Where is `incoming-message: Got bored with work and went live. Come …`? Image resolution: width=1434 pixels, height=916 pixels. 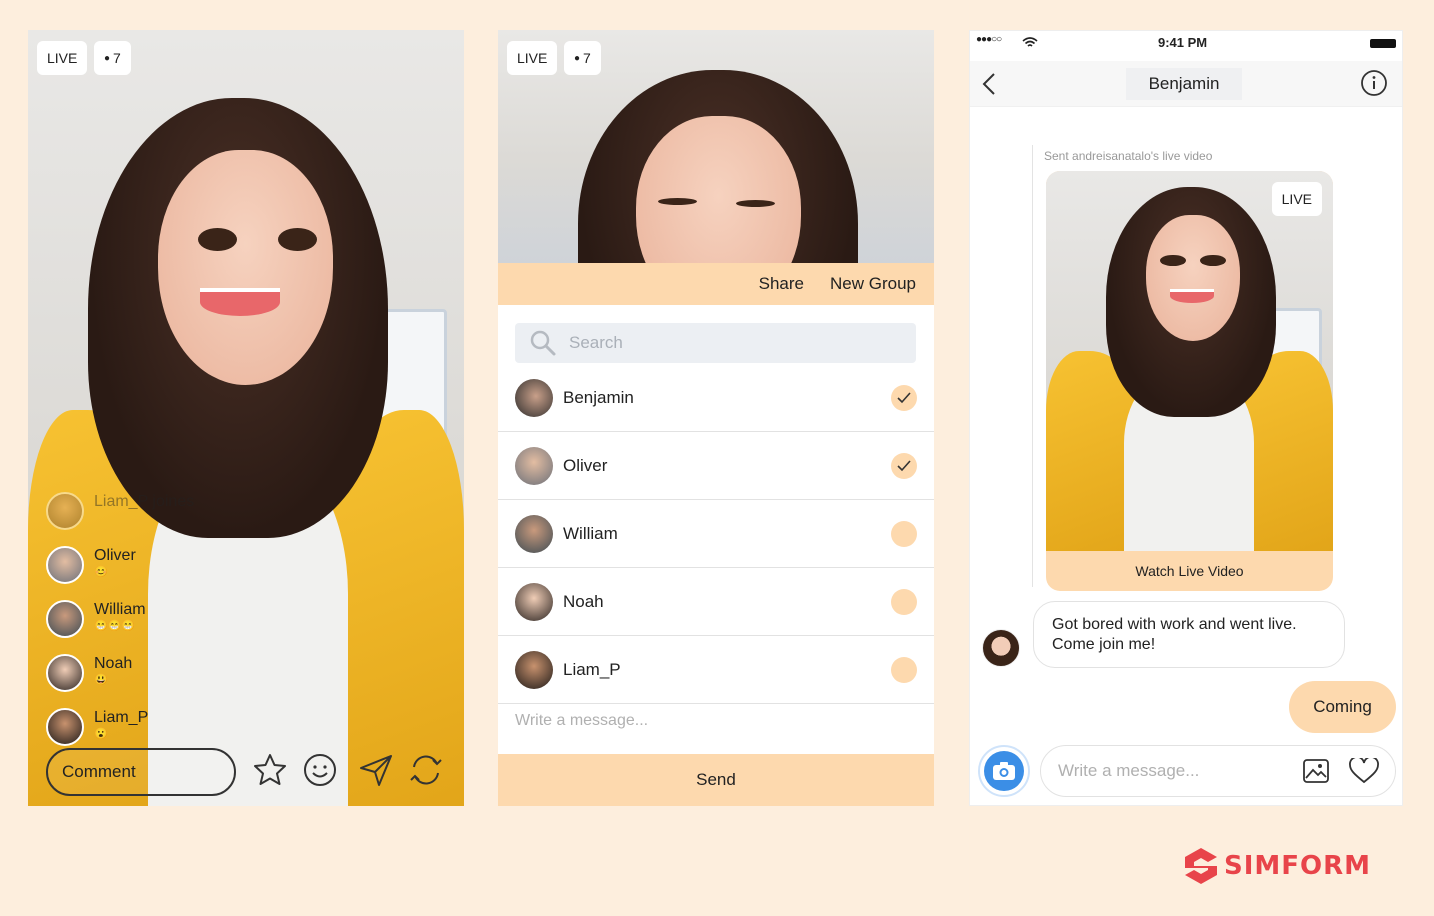 incoming-message: Got bored with work and went live. Come … is located at coordinates (1189, 634).